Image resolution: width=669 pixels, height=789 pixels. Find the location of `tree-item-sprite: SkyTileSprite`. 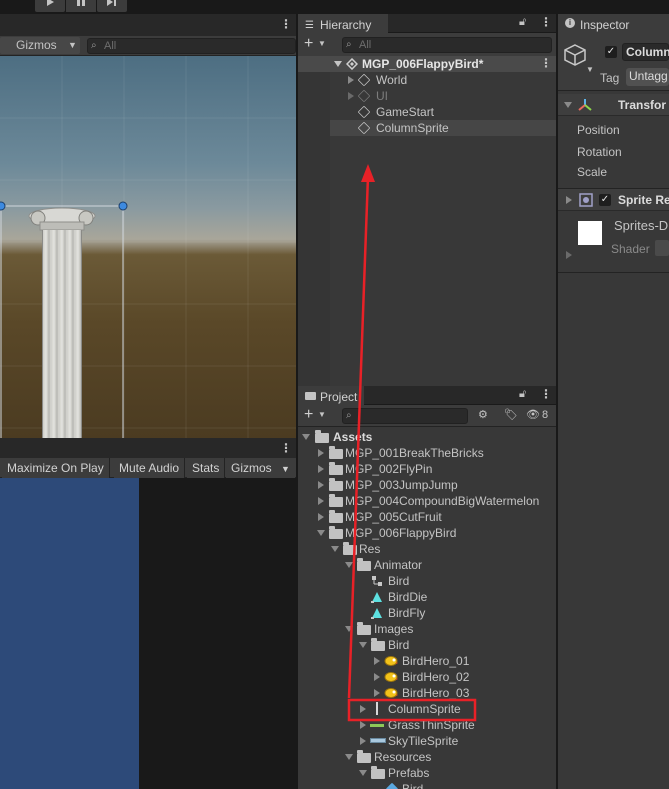

tree-item-sprite: SkyTileSprite is located at coordinates (427, 741).